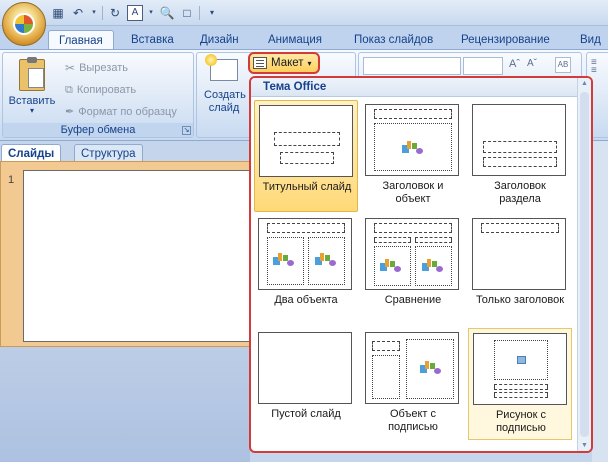  I want to click on layout-label: Пустой слайд, so click(306, 414).